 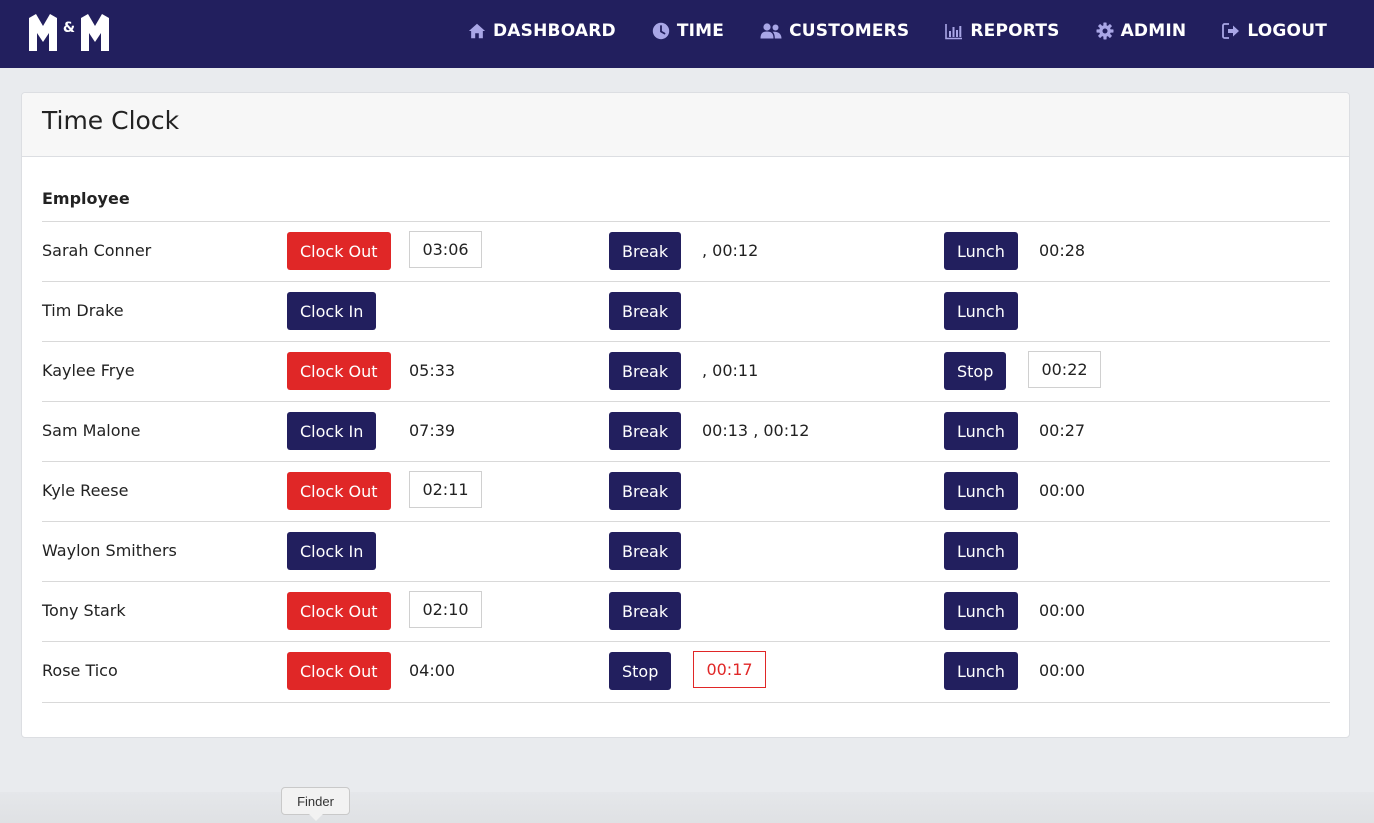 What do you see at coordinates (111, 120) in the screenshot?
I see `page-title: Time Clock` at bounding box center [111, 120].